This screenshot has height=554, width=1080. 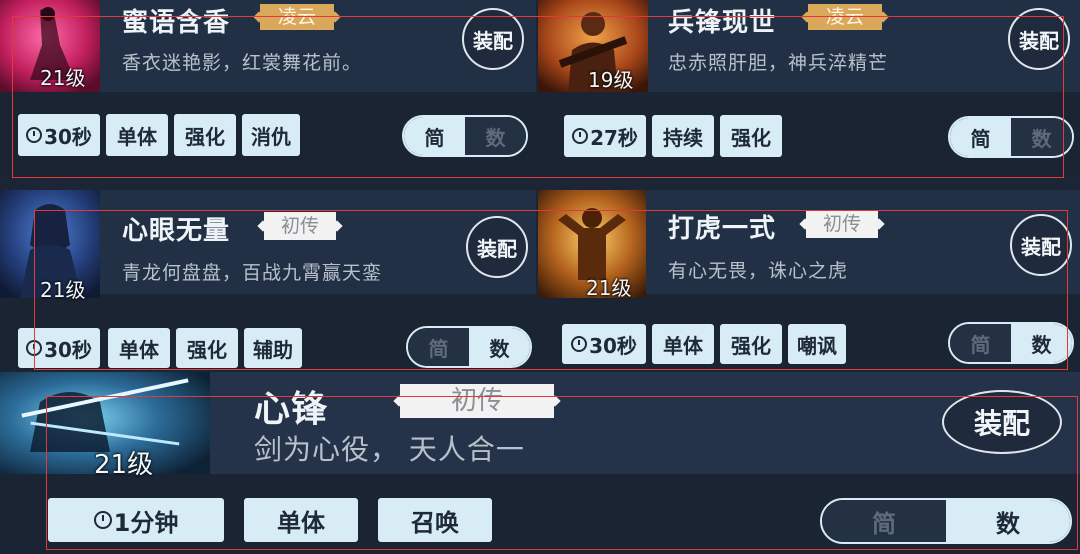 What do you see at coordinates (722, 23) in the screenshot?
I see `skill-name: 兵锋现世` at bounding box center [722, 23].